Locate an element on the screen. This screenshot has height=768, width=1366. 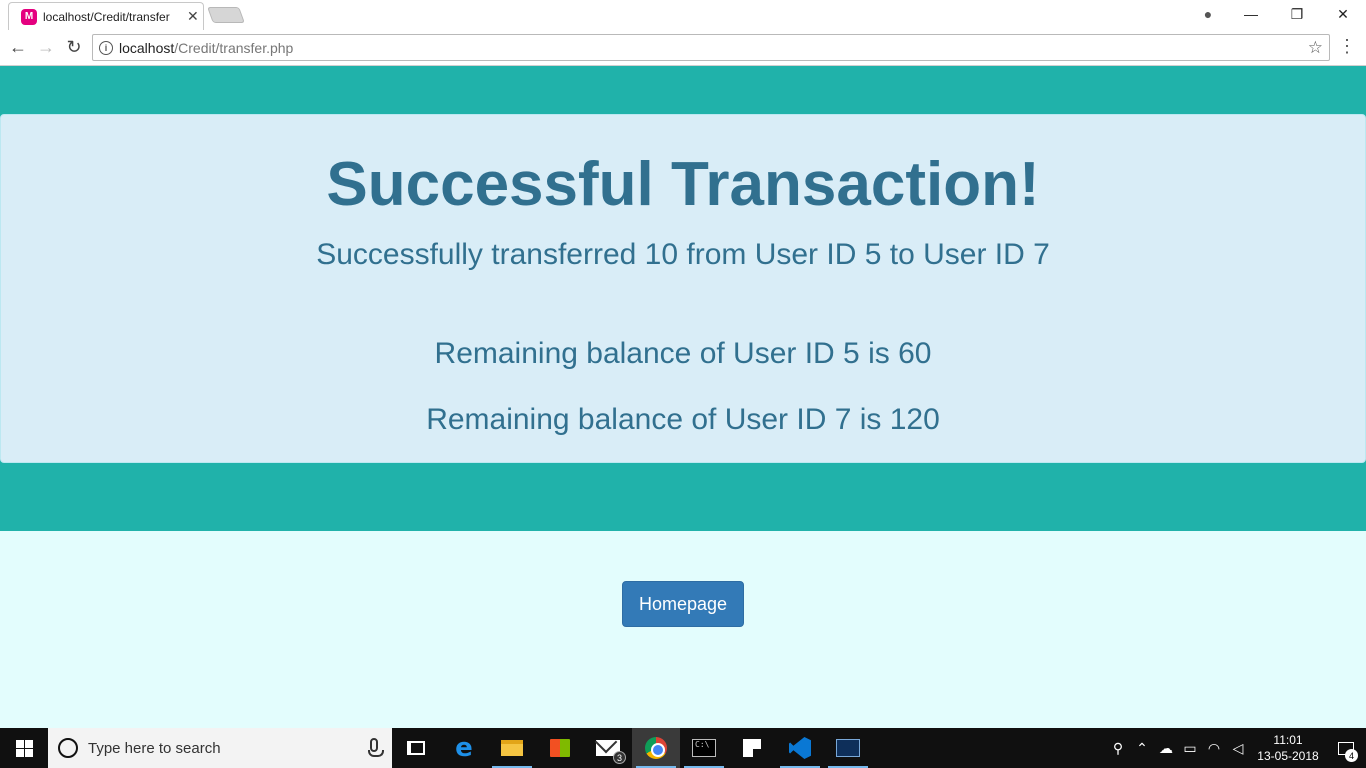
receiver-balance: Remaining balance of User ID 7 is 120 is located at coordinates (683, 419).